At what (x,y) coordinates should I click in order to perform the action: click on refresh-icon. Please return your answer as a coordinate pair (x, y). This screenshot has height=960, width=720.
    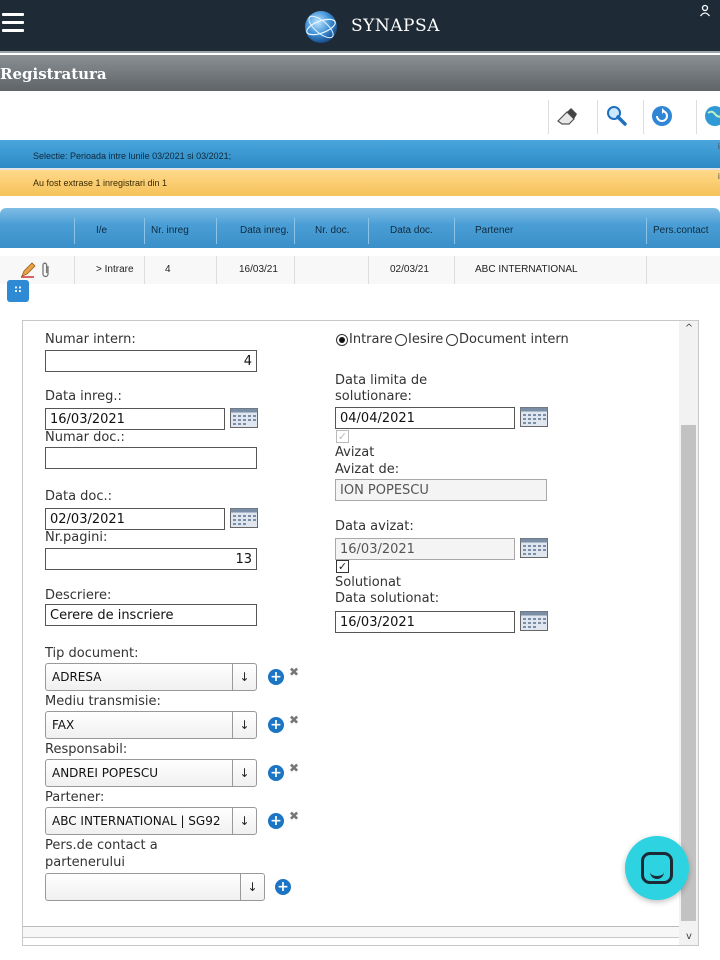
    Looking at the image, I should click on (662, 116).